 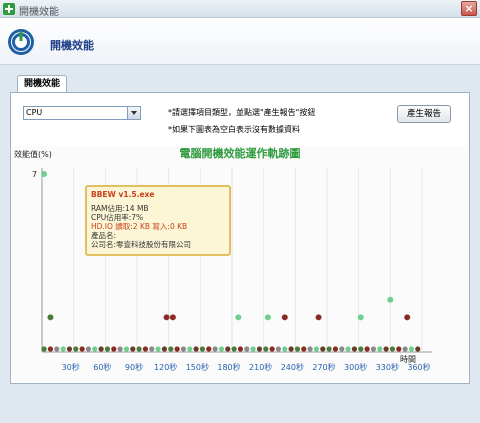 What do you see at coordinates (9, 9) in the screenshot?
I see `app-icon` at bounding box center [9, 9].